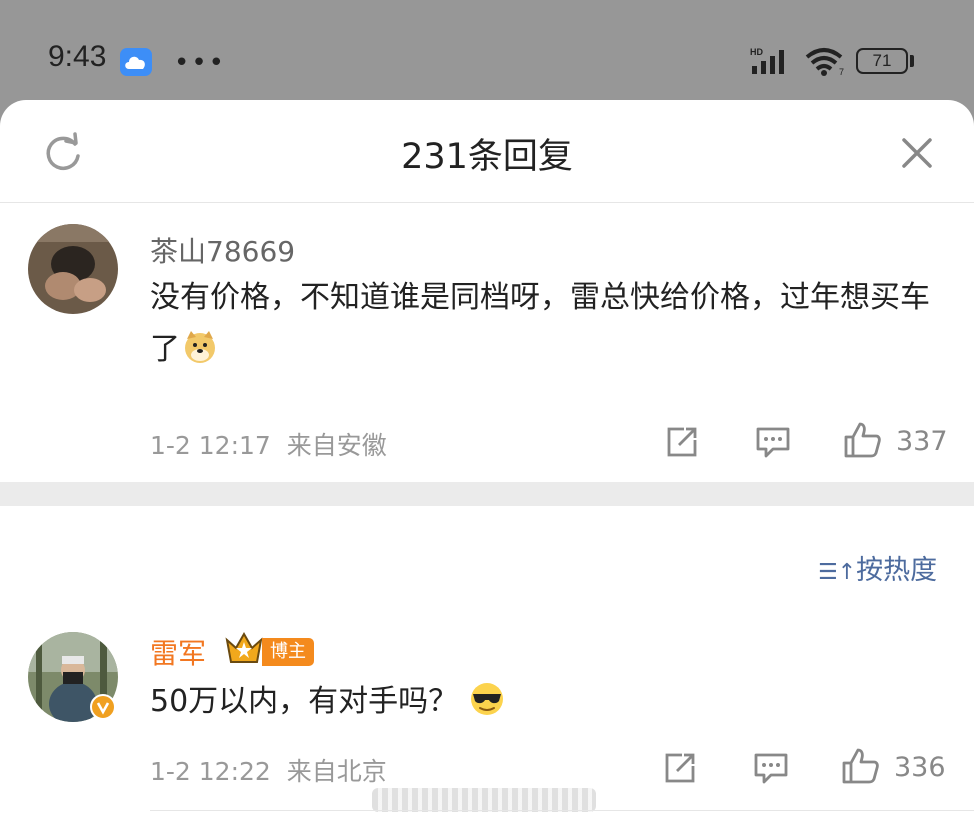 The image size is (974, 820). Describe the element at coordinates (487, 157) in the screenshot. I see `replies-title: 231条回复` at that location.